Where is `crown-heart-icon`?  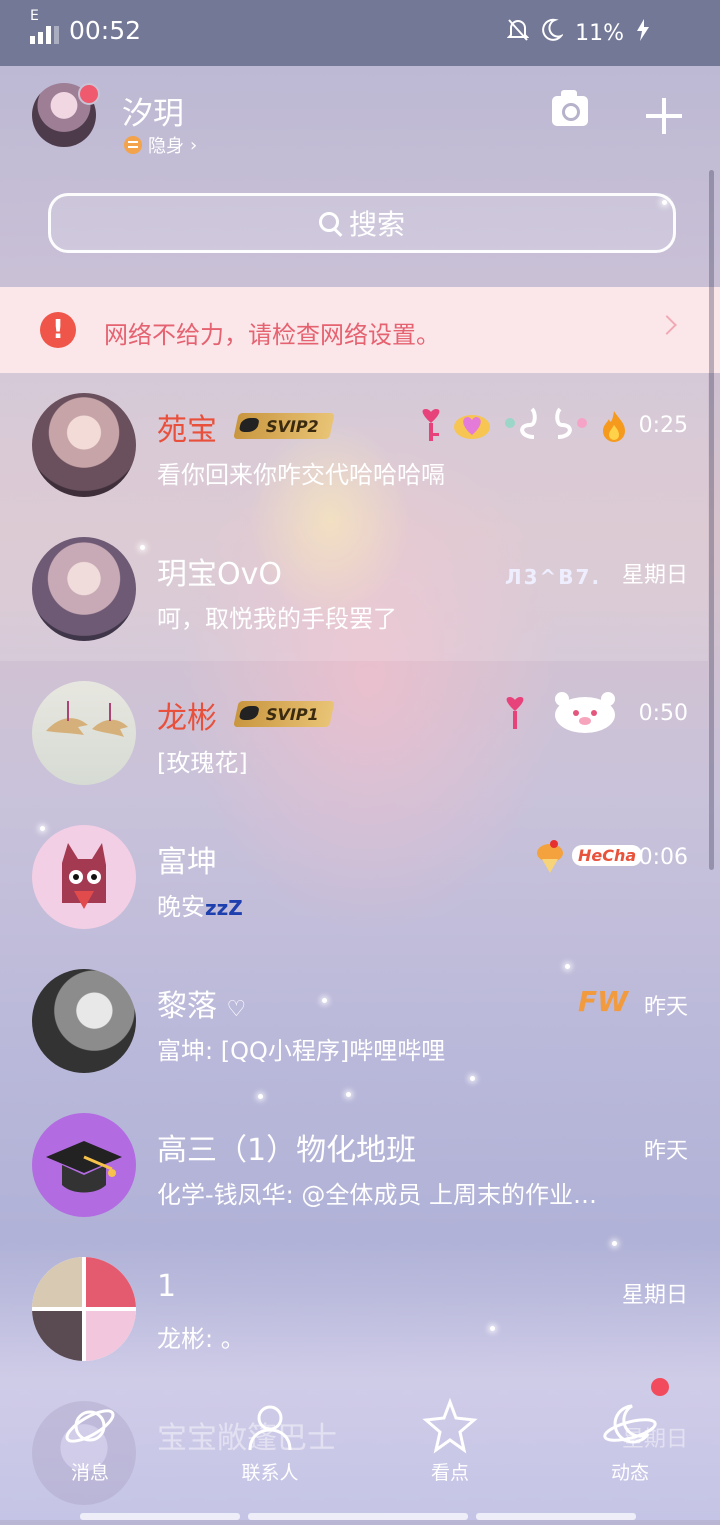
crown-heart-icon is located at coordinates (472, 426).